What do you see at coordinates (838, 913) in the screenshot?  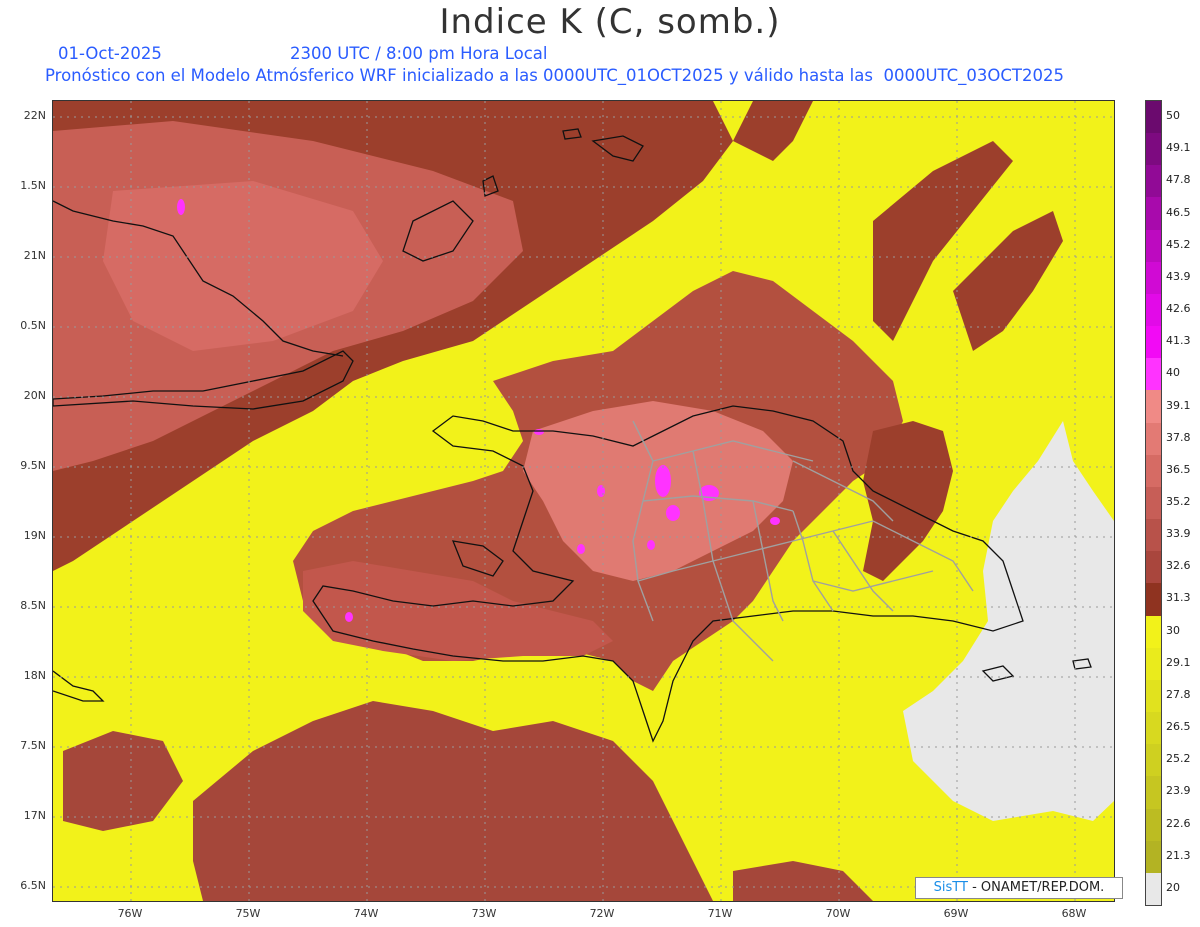 I see `lon-label: 70W` at bounding box center [838, 913].